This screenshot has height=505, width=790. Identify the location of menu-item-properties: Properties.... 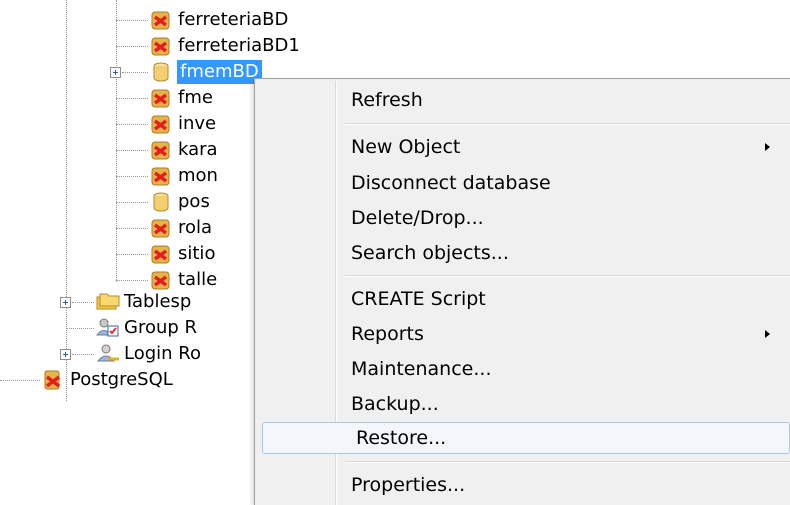
(523, 485).